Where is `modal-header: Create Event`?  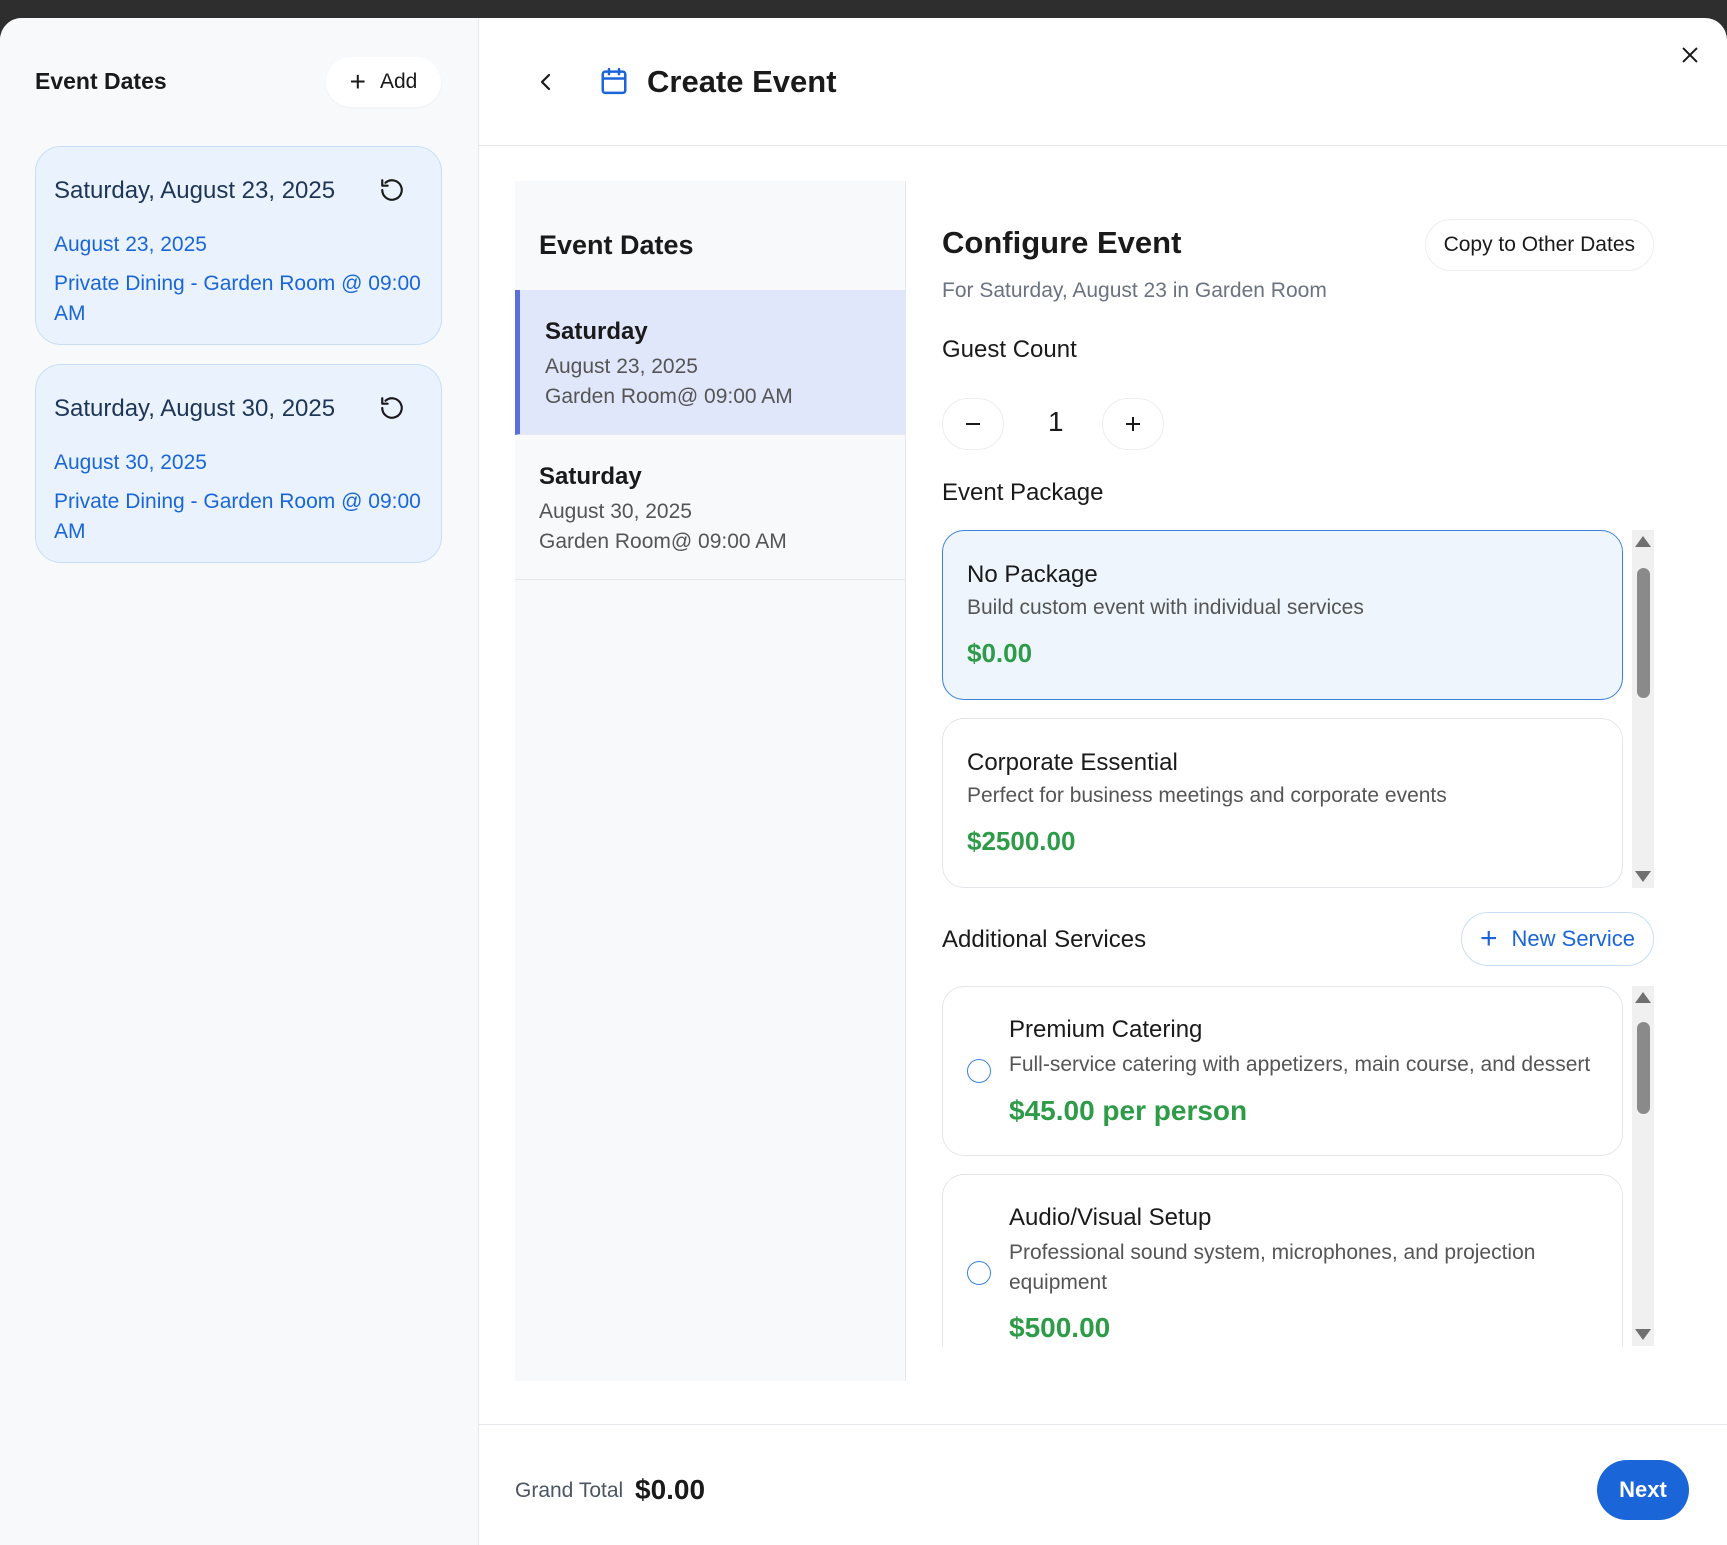
modal-header: Create Event is located at coordinates (1103, 82).